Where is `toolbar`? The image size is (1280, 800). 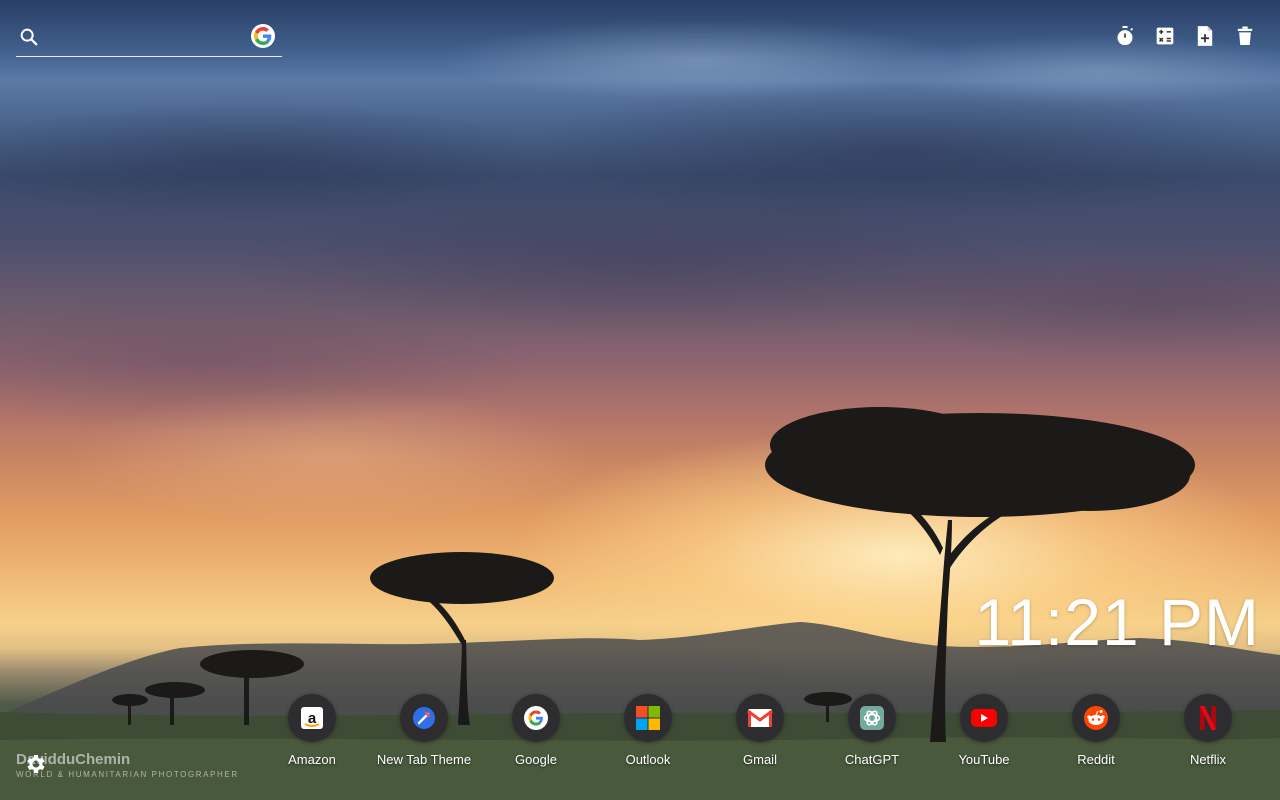 toolbar is located at coordinates (1185, 36).